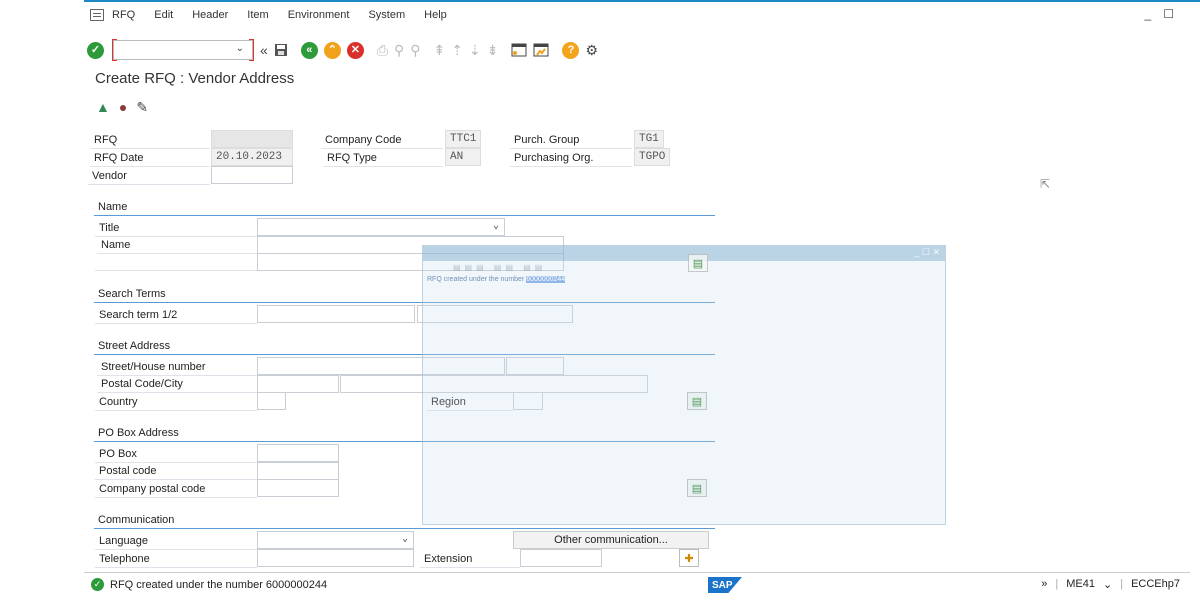 This screenshot has height=600, width=1200. Describe the element at coordinates (698, 263) in the screenshot. I see `popup-details-icon: ▤` at that location.